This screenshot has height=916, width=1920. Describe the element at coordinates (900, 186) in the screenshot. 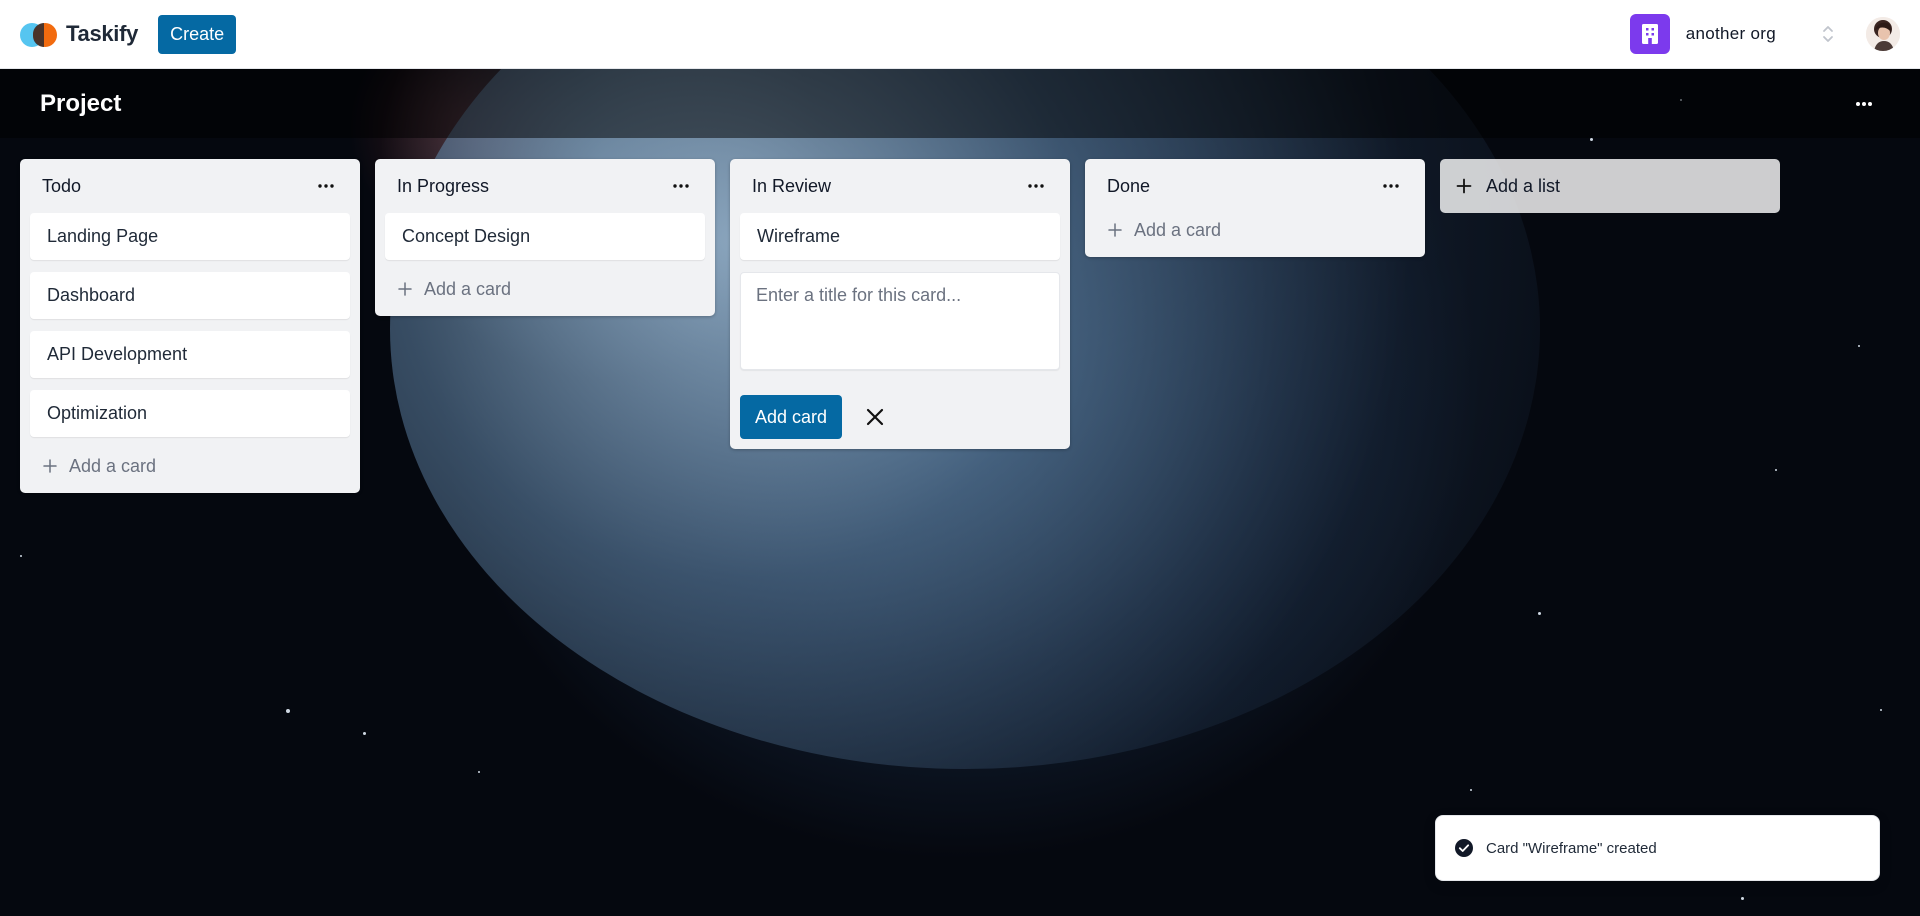

I see `list-header: In Review` at that location.